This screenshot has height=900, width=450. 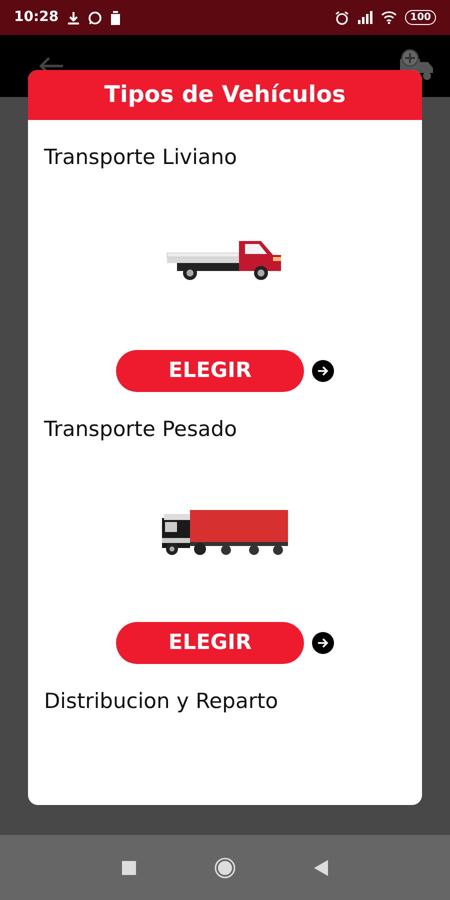 What do you see at coordinates (36, 17) in the screenshot?
I see `status-time: 10:28` at bounding box center [36, 17].